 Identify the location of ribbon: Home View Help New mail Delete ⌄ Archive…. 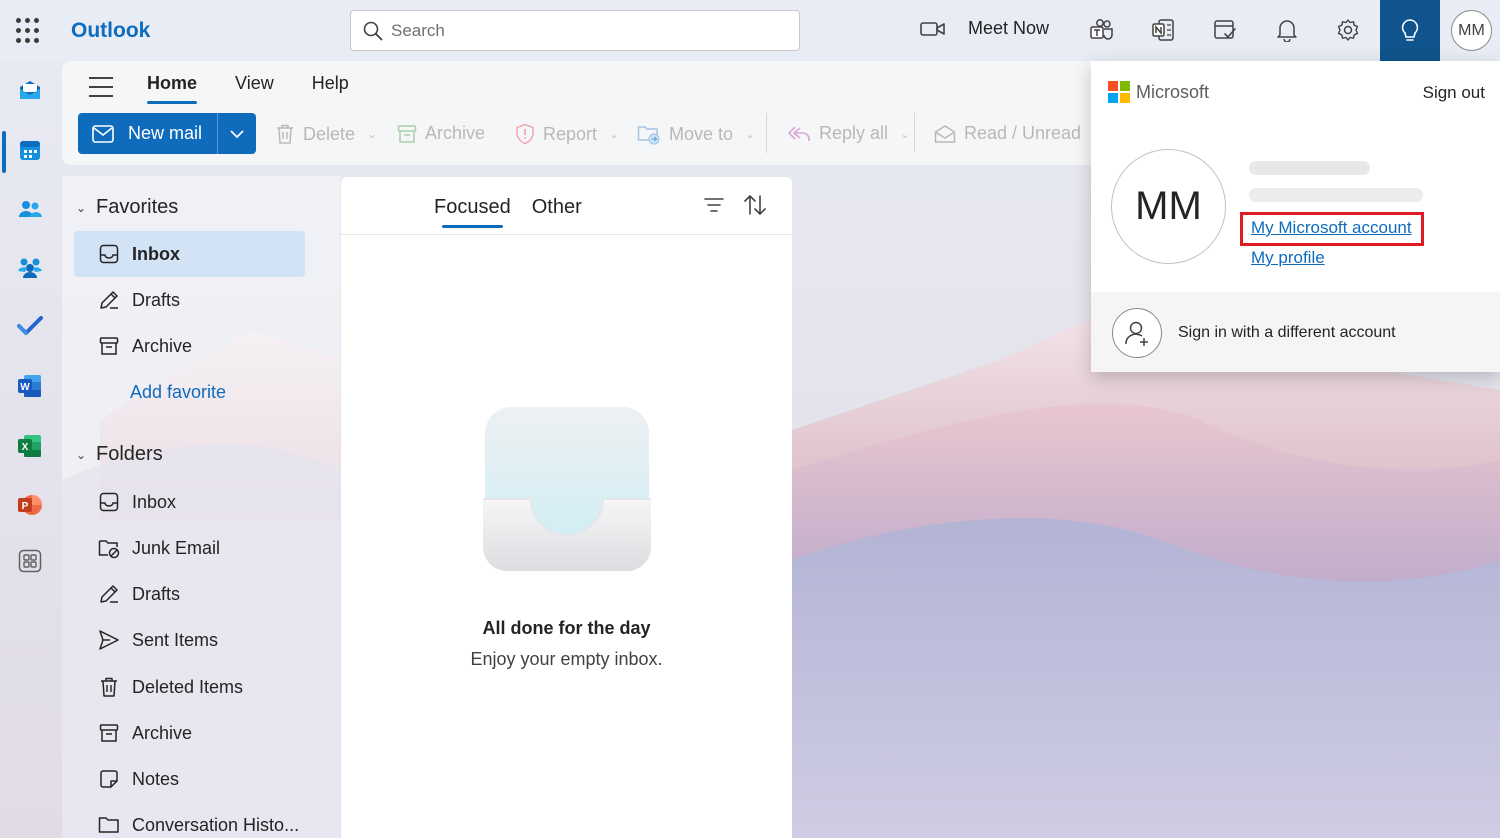
(582, 113).